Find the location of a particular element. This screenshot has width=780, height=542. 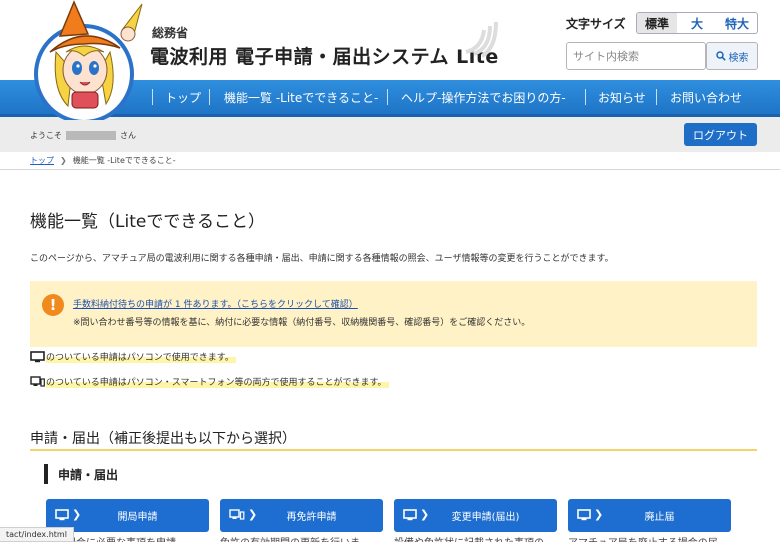

card-relicense: ❯ 再免許申請 is located at coordinates (301, 515).